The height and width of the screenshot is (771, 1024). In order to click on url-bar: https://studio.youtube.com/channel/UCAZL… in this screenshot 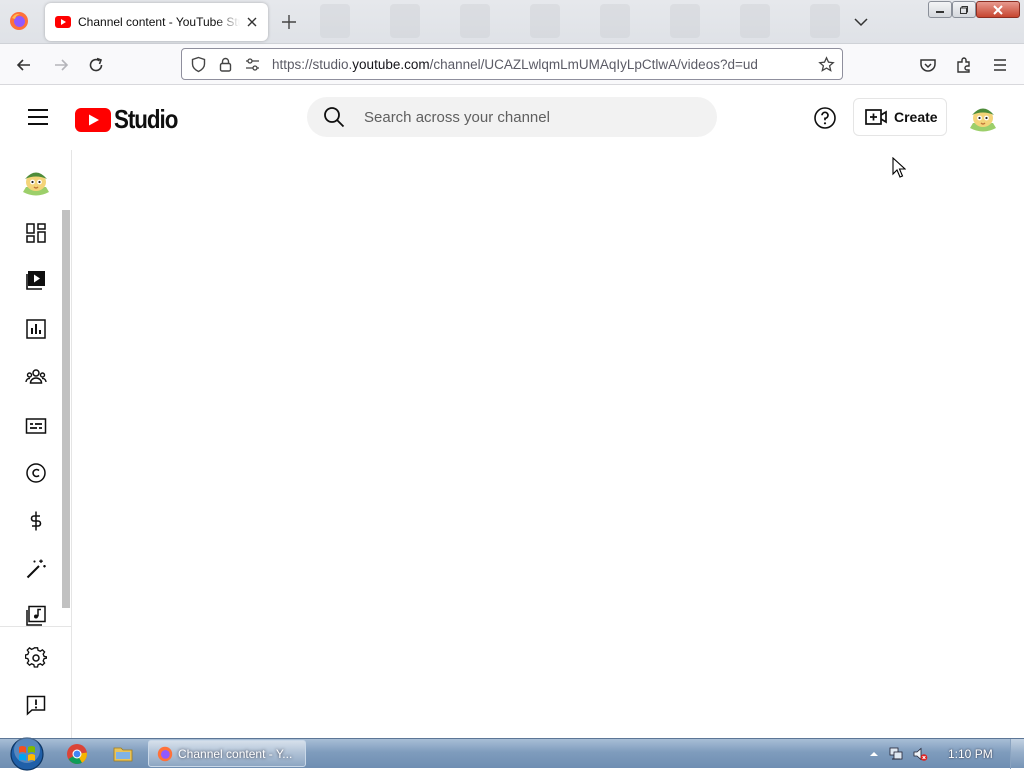, I will do `click(512, 64)`.